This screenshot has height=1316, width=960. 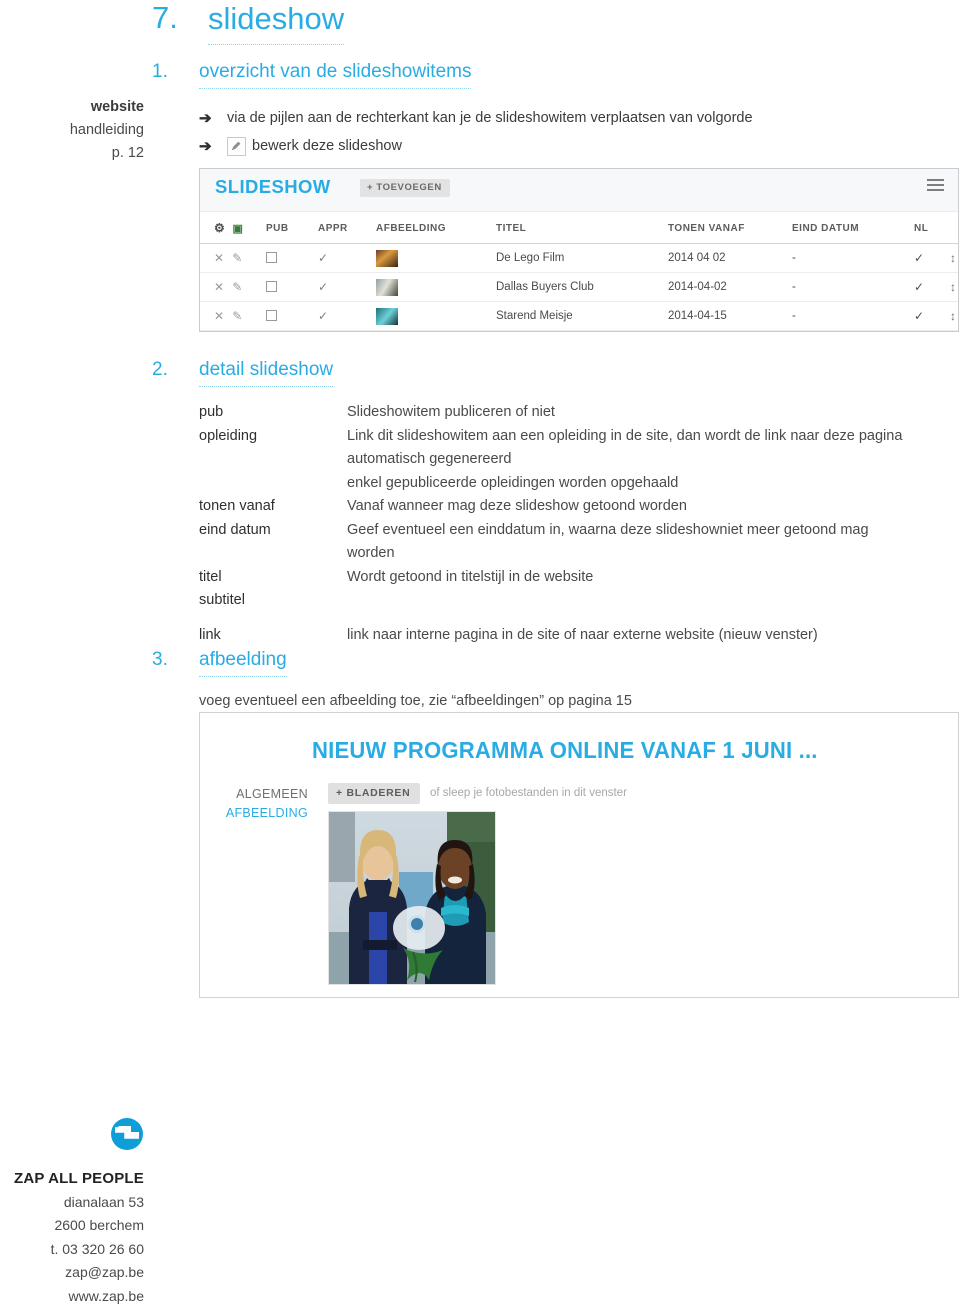 What do you see at coordinates (265, 813) in the screenshot?
I see `nav-tab-afbeelding: AFBEELDING` at bounding box center [265, 813].